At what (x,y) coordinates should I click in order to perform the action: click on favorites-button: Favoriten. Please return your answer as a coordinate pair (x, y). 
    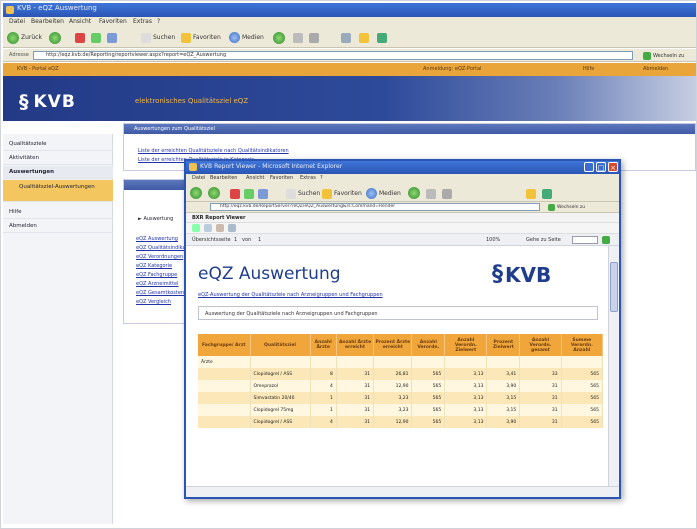
    Looking at the image, I should click on (201, 37).